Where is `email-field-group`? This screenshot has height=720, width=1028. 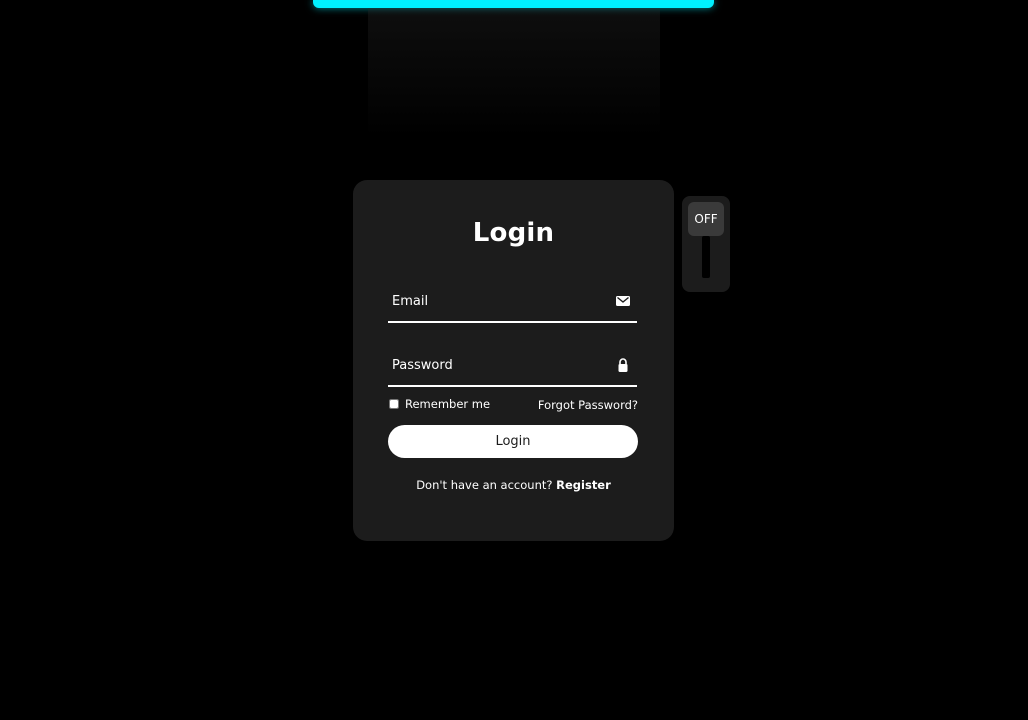 email-field-group is located at coordinates (512, 303).